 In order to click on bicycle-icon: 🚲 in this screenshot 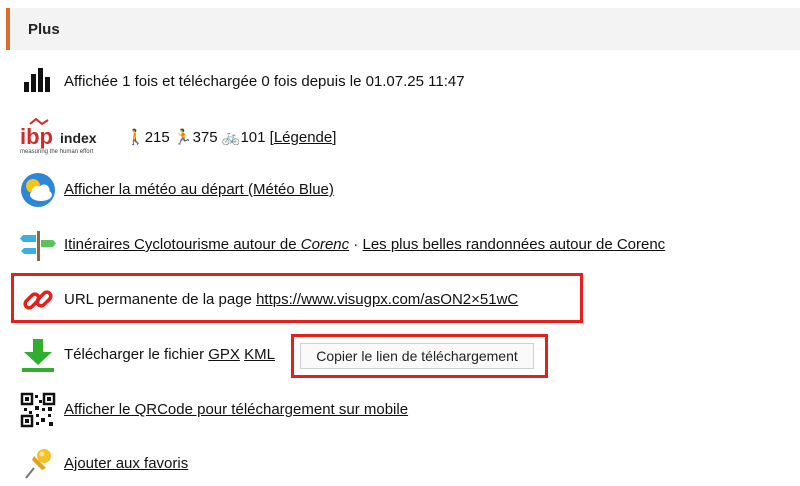, I will do `click(231, 137)`.